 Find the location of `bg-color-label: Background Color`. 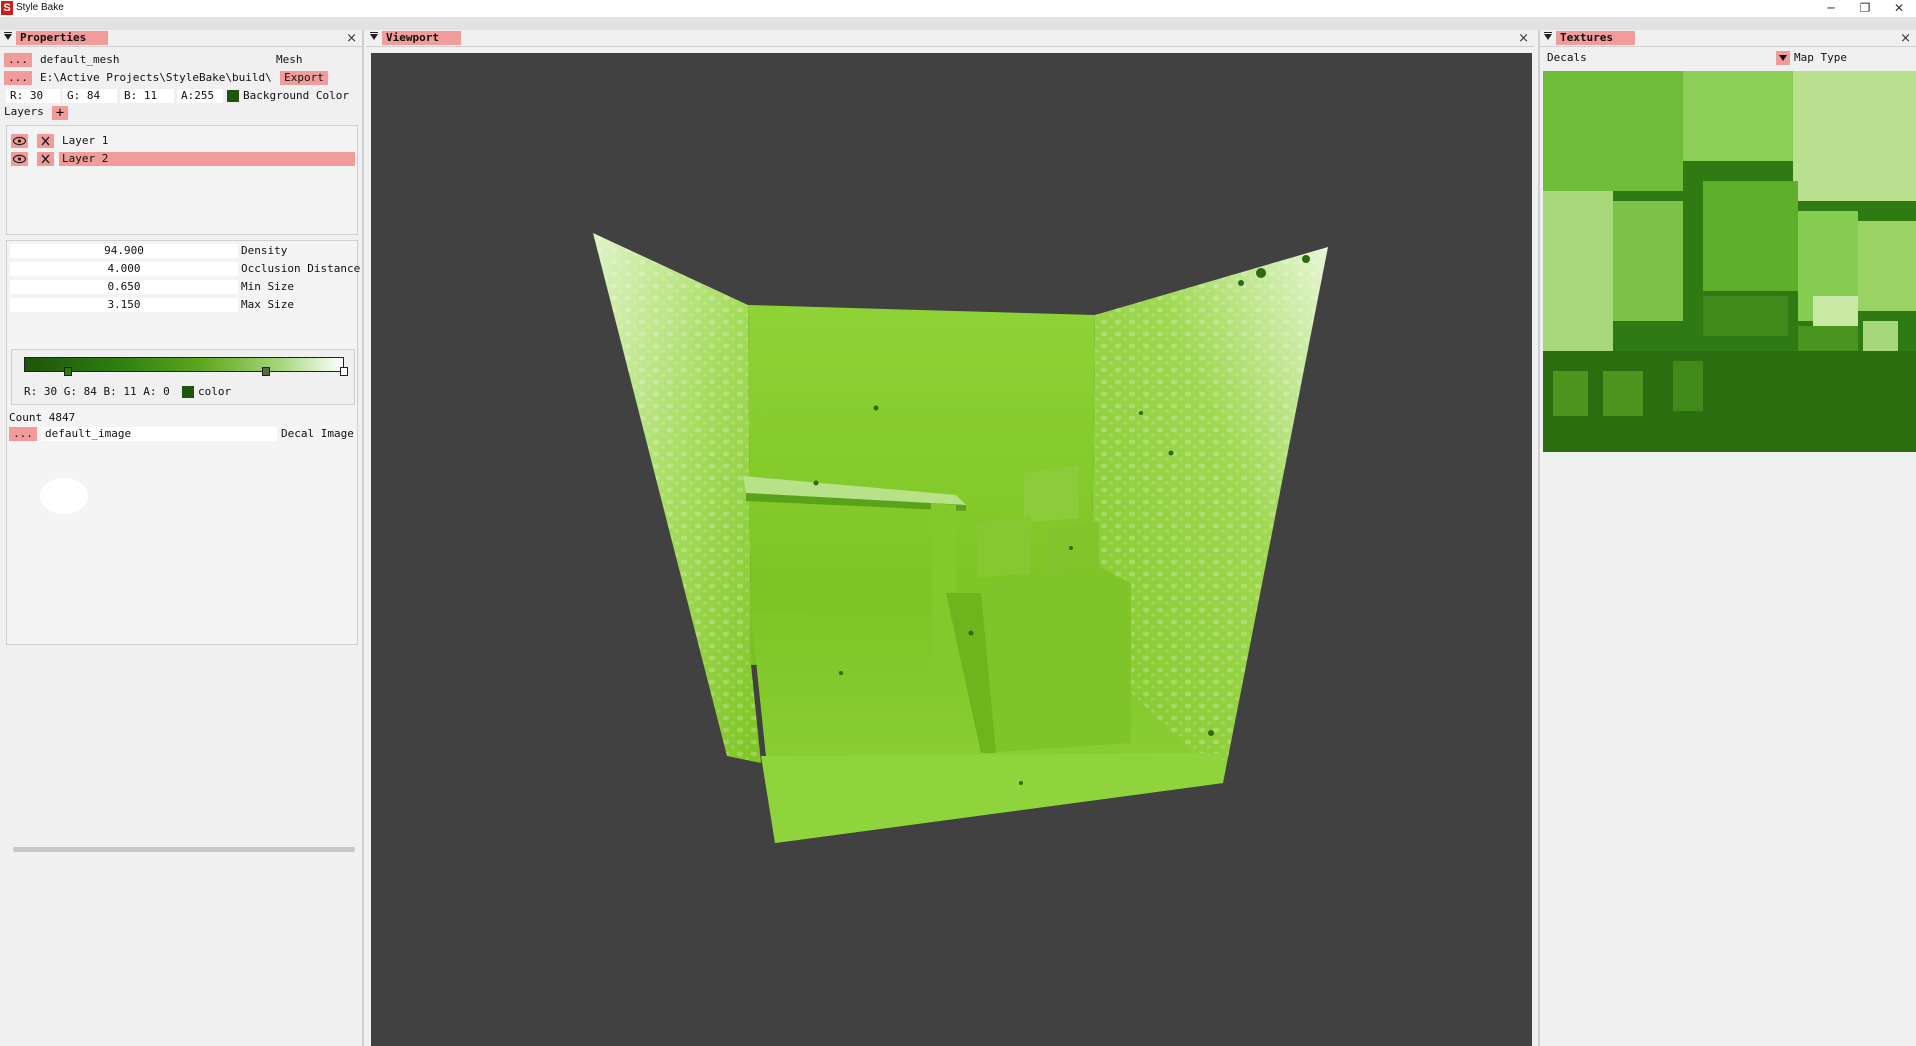

bg-color-label: Background Color is located at coordinates (296, 95).